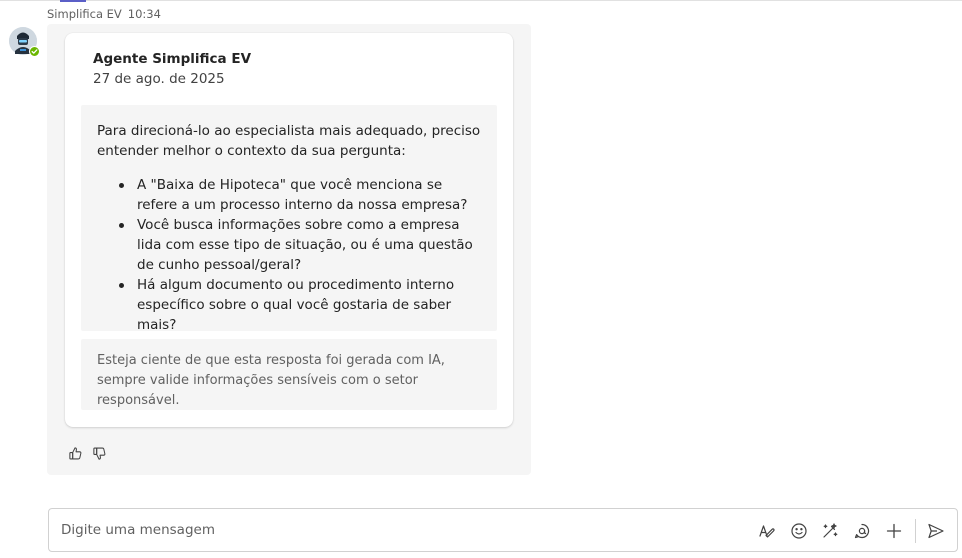 This screenshot has width=962, height=558. What do you see at coordinates (936, 531) in the screenshot?
I see `send-icon` at bounding box center [936, 531].